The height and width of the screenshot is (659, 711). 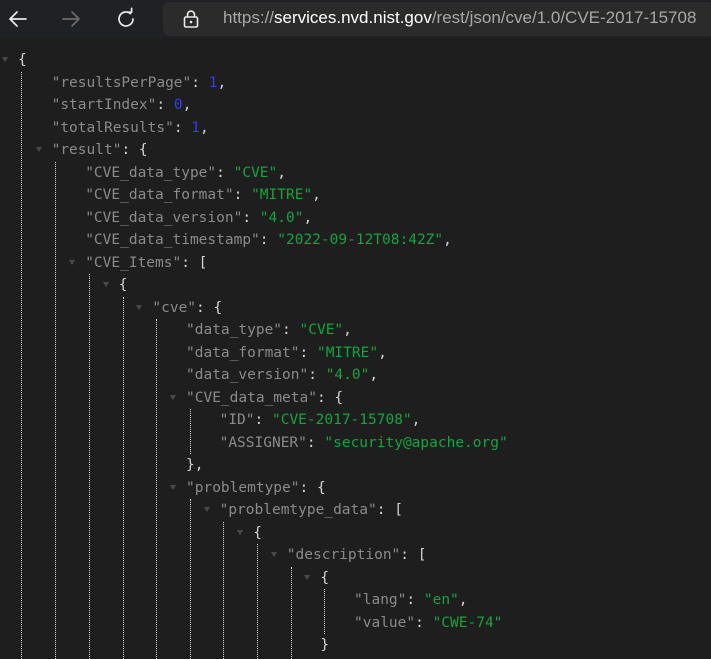 I want to click on json-line: "CVE_data_meta": {, so click(x=257, y=398).